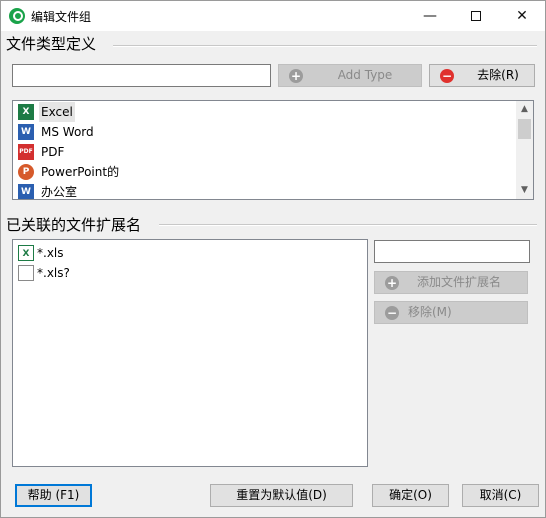  What do you see at coordinates (281, 495) in the screenshot?
I see `reset-defaults-button: 重置为默认值(D)` at bounding box center [281, 495].